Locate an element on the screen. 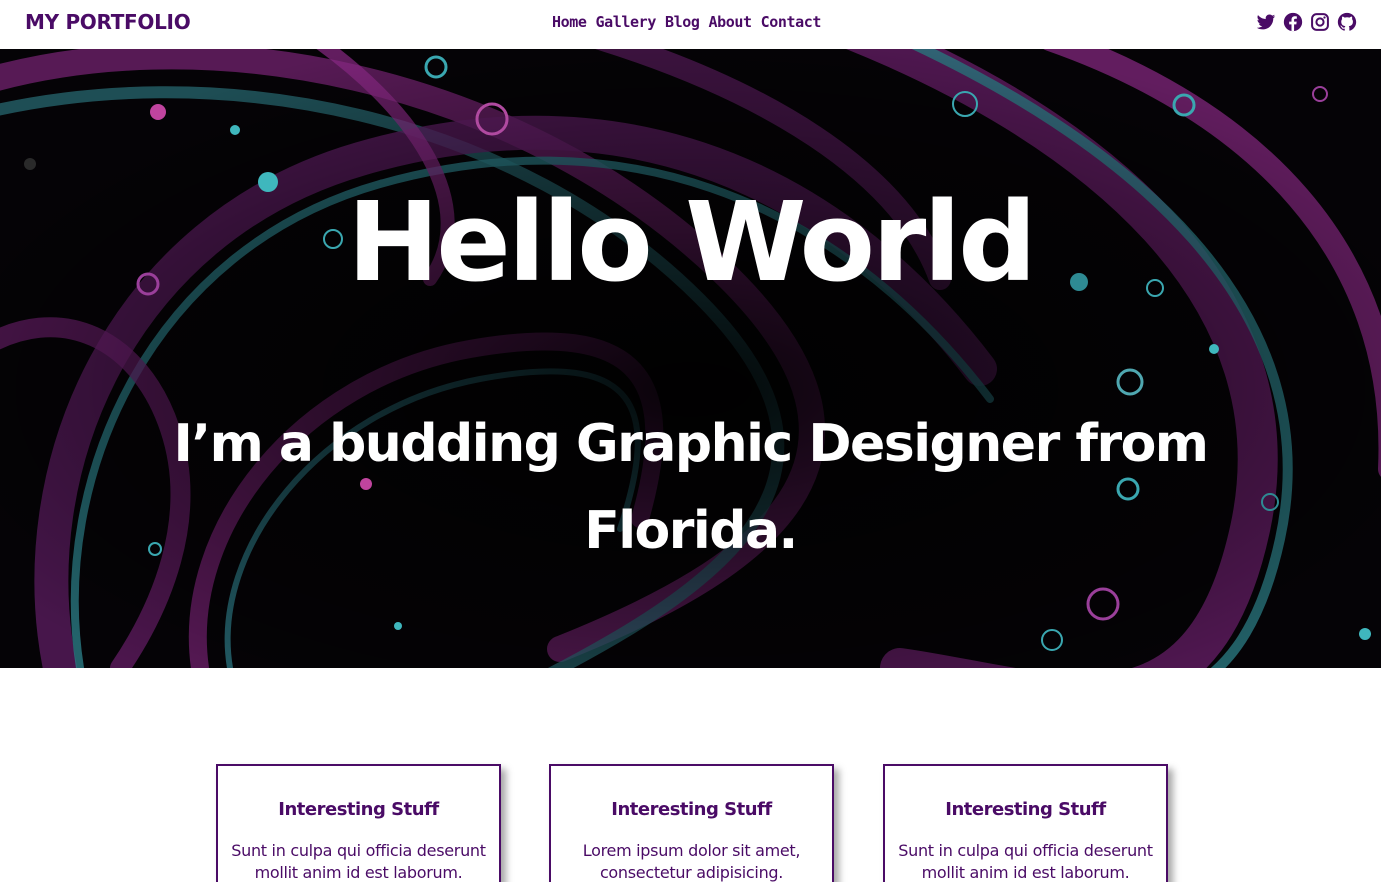 Image resolution: width=1381 pixels, height=882 pixels. hero-title: Hello World is located at coordinates (692, 242).